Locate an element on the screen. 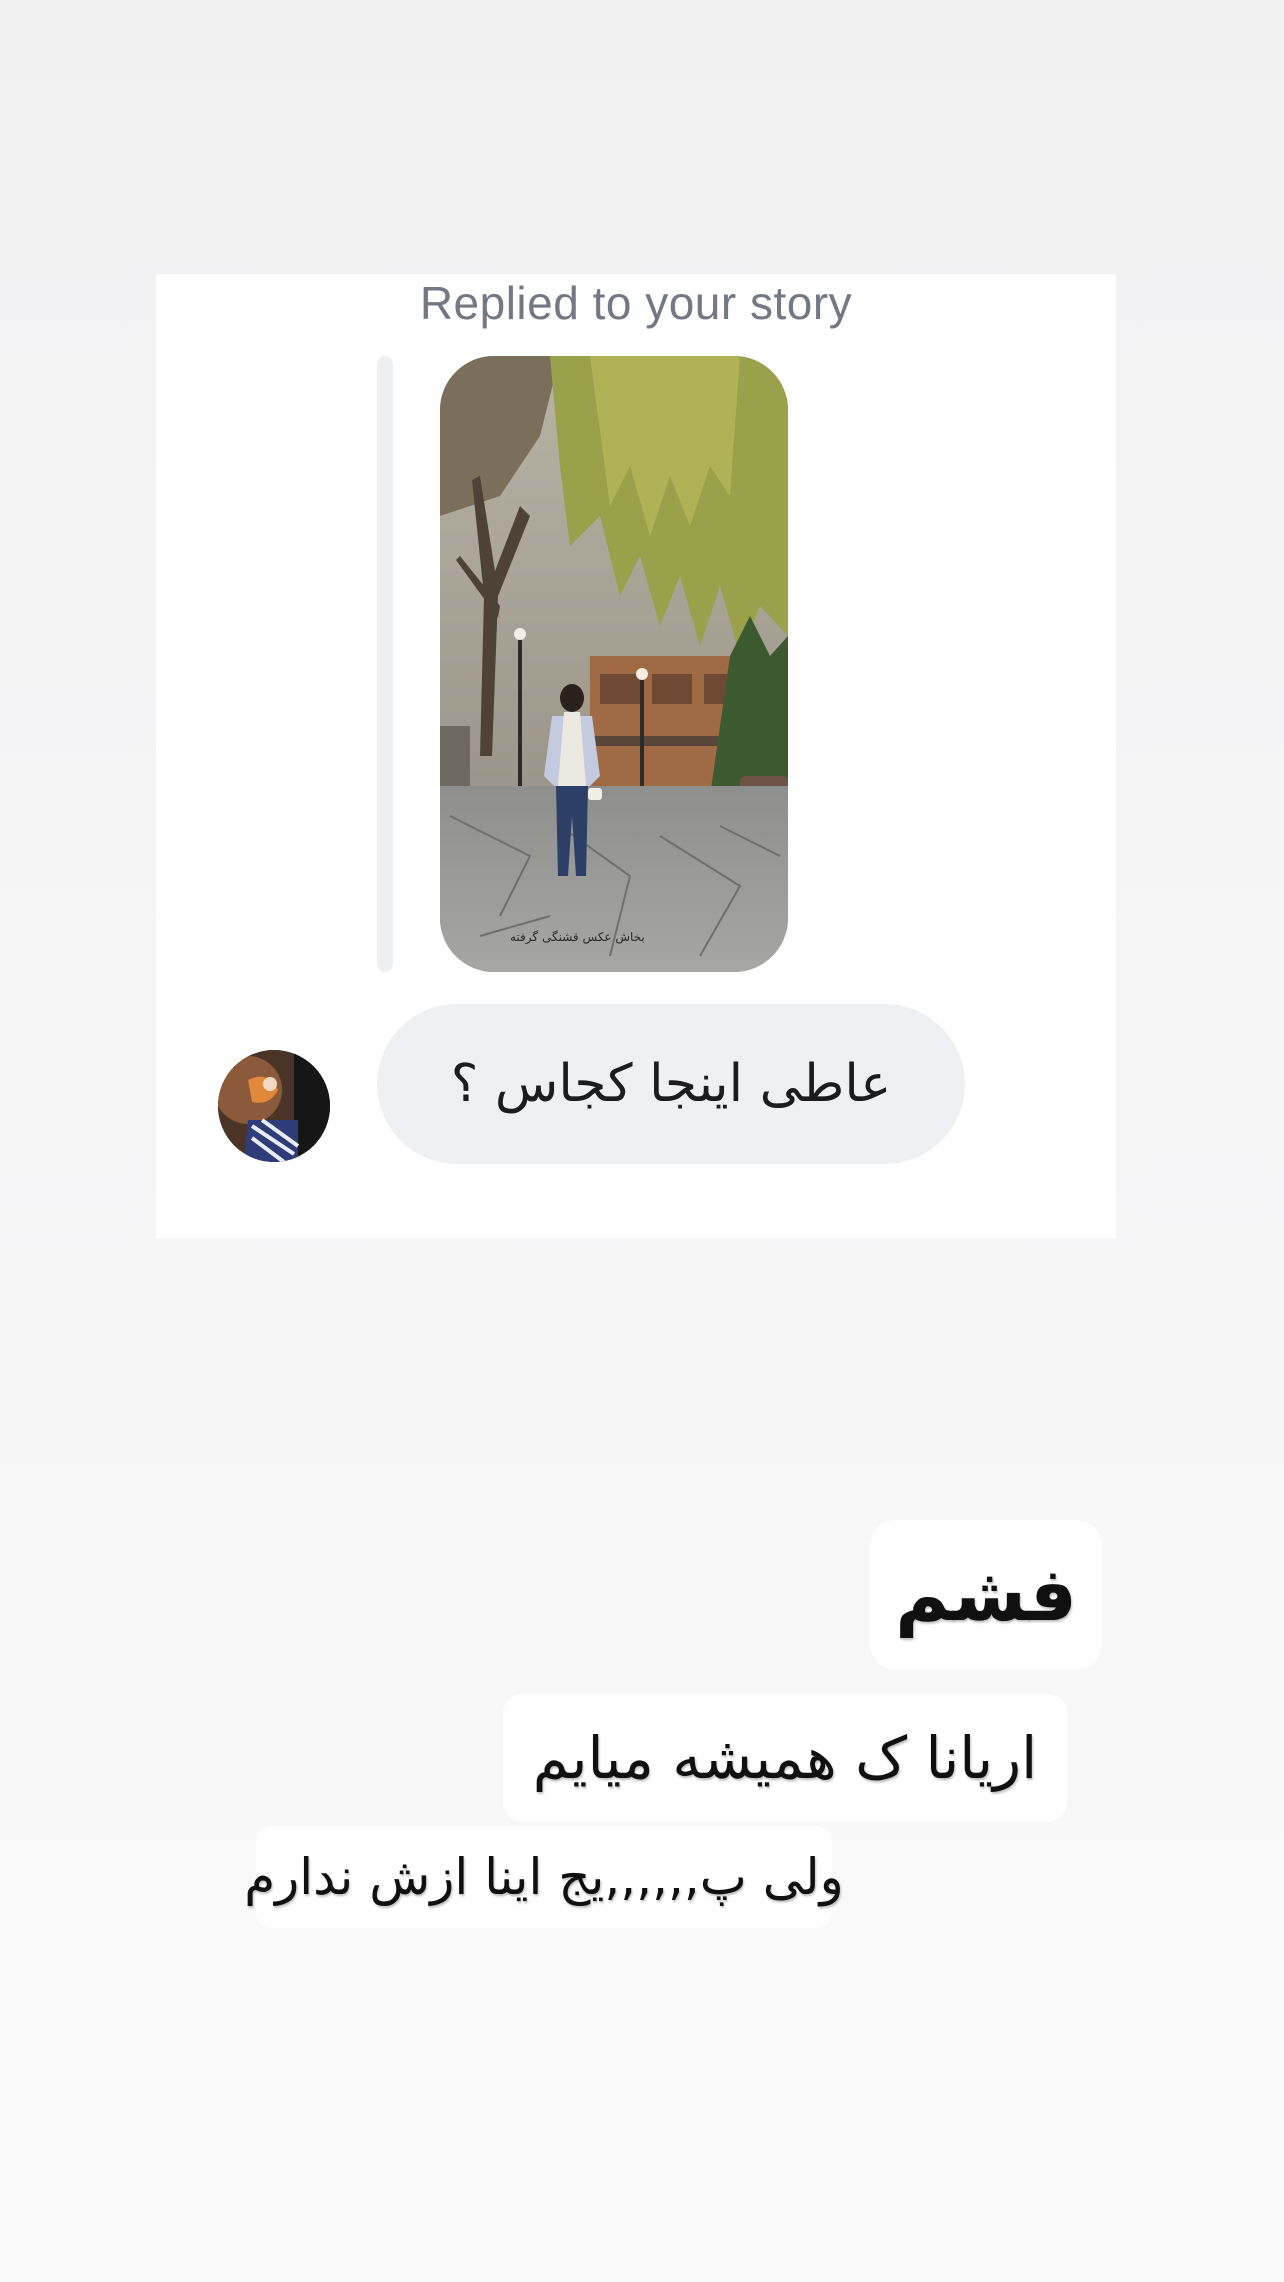 Image resolution: width=1284 pixels, height=2282 pixels. message-text: عاطی اینجا کجاس ؟ is located at coordinates (671, 1084).